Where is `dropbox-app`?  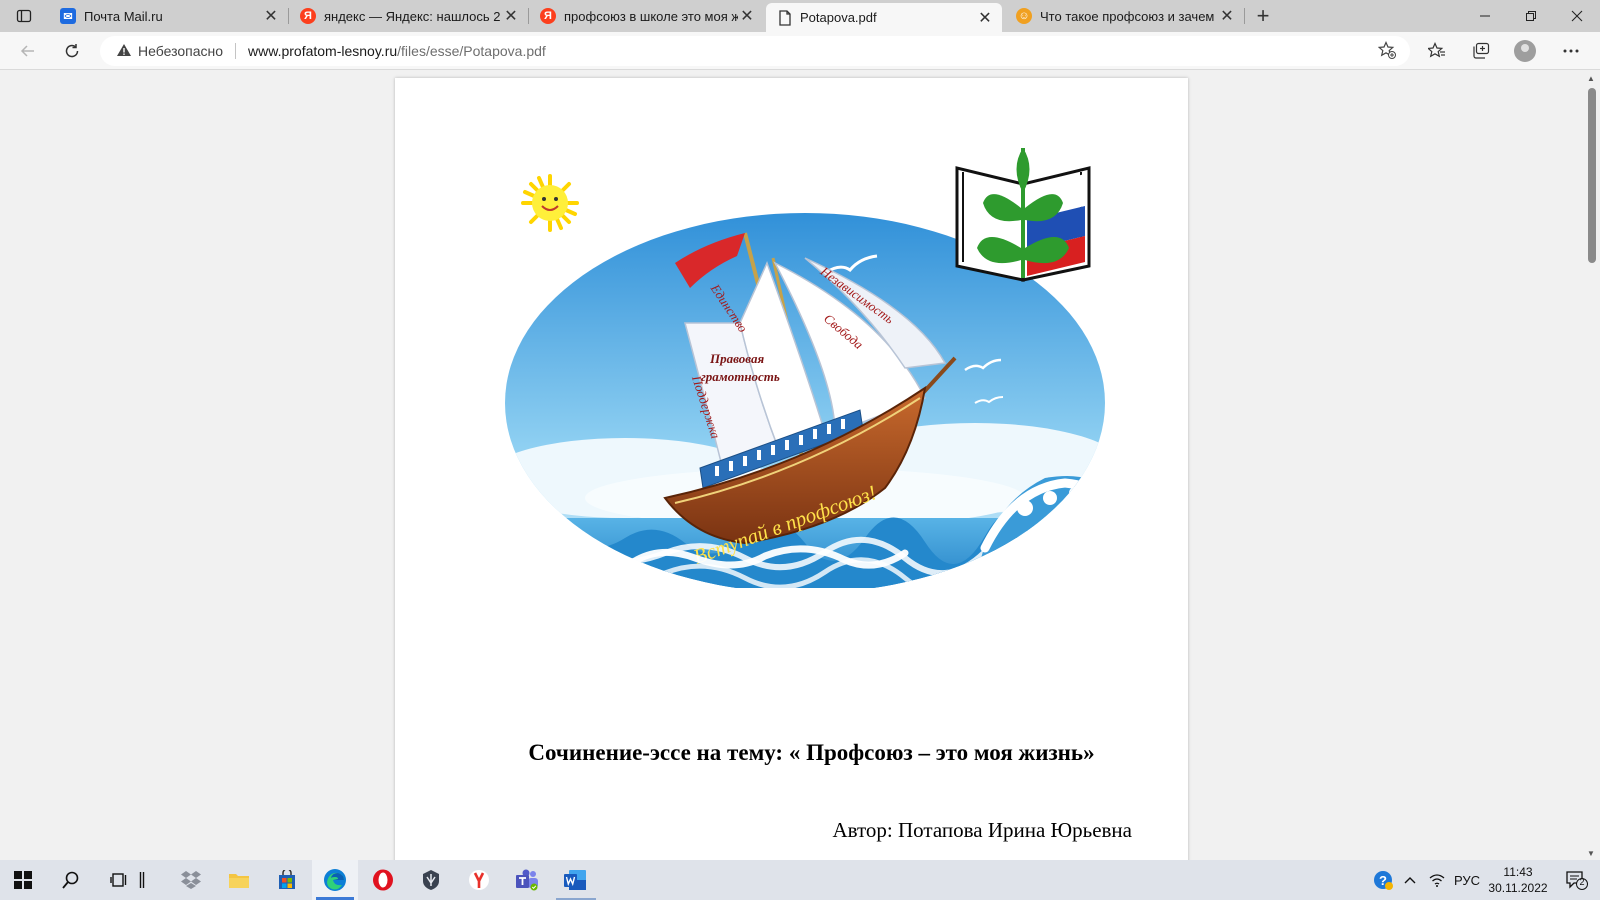
dropbox-app is located at coordinates (191, 880).